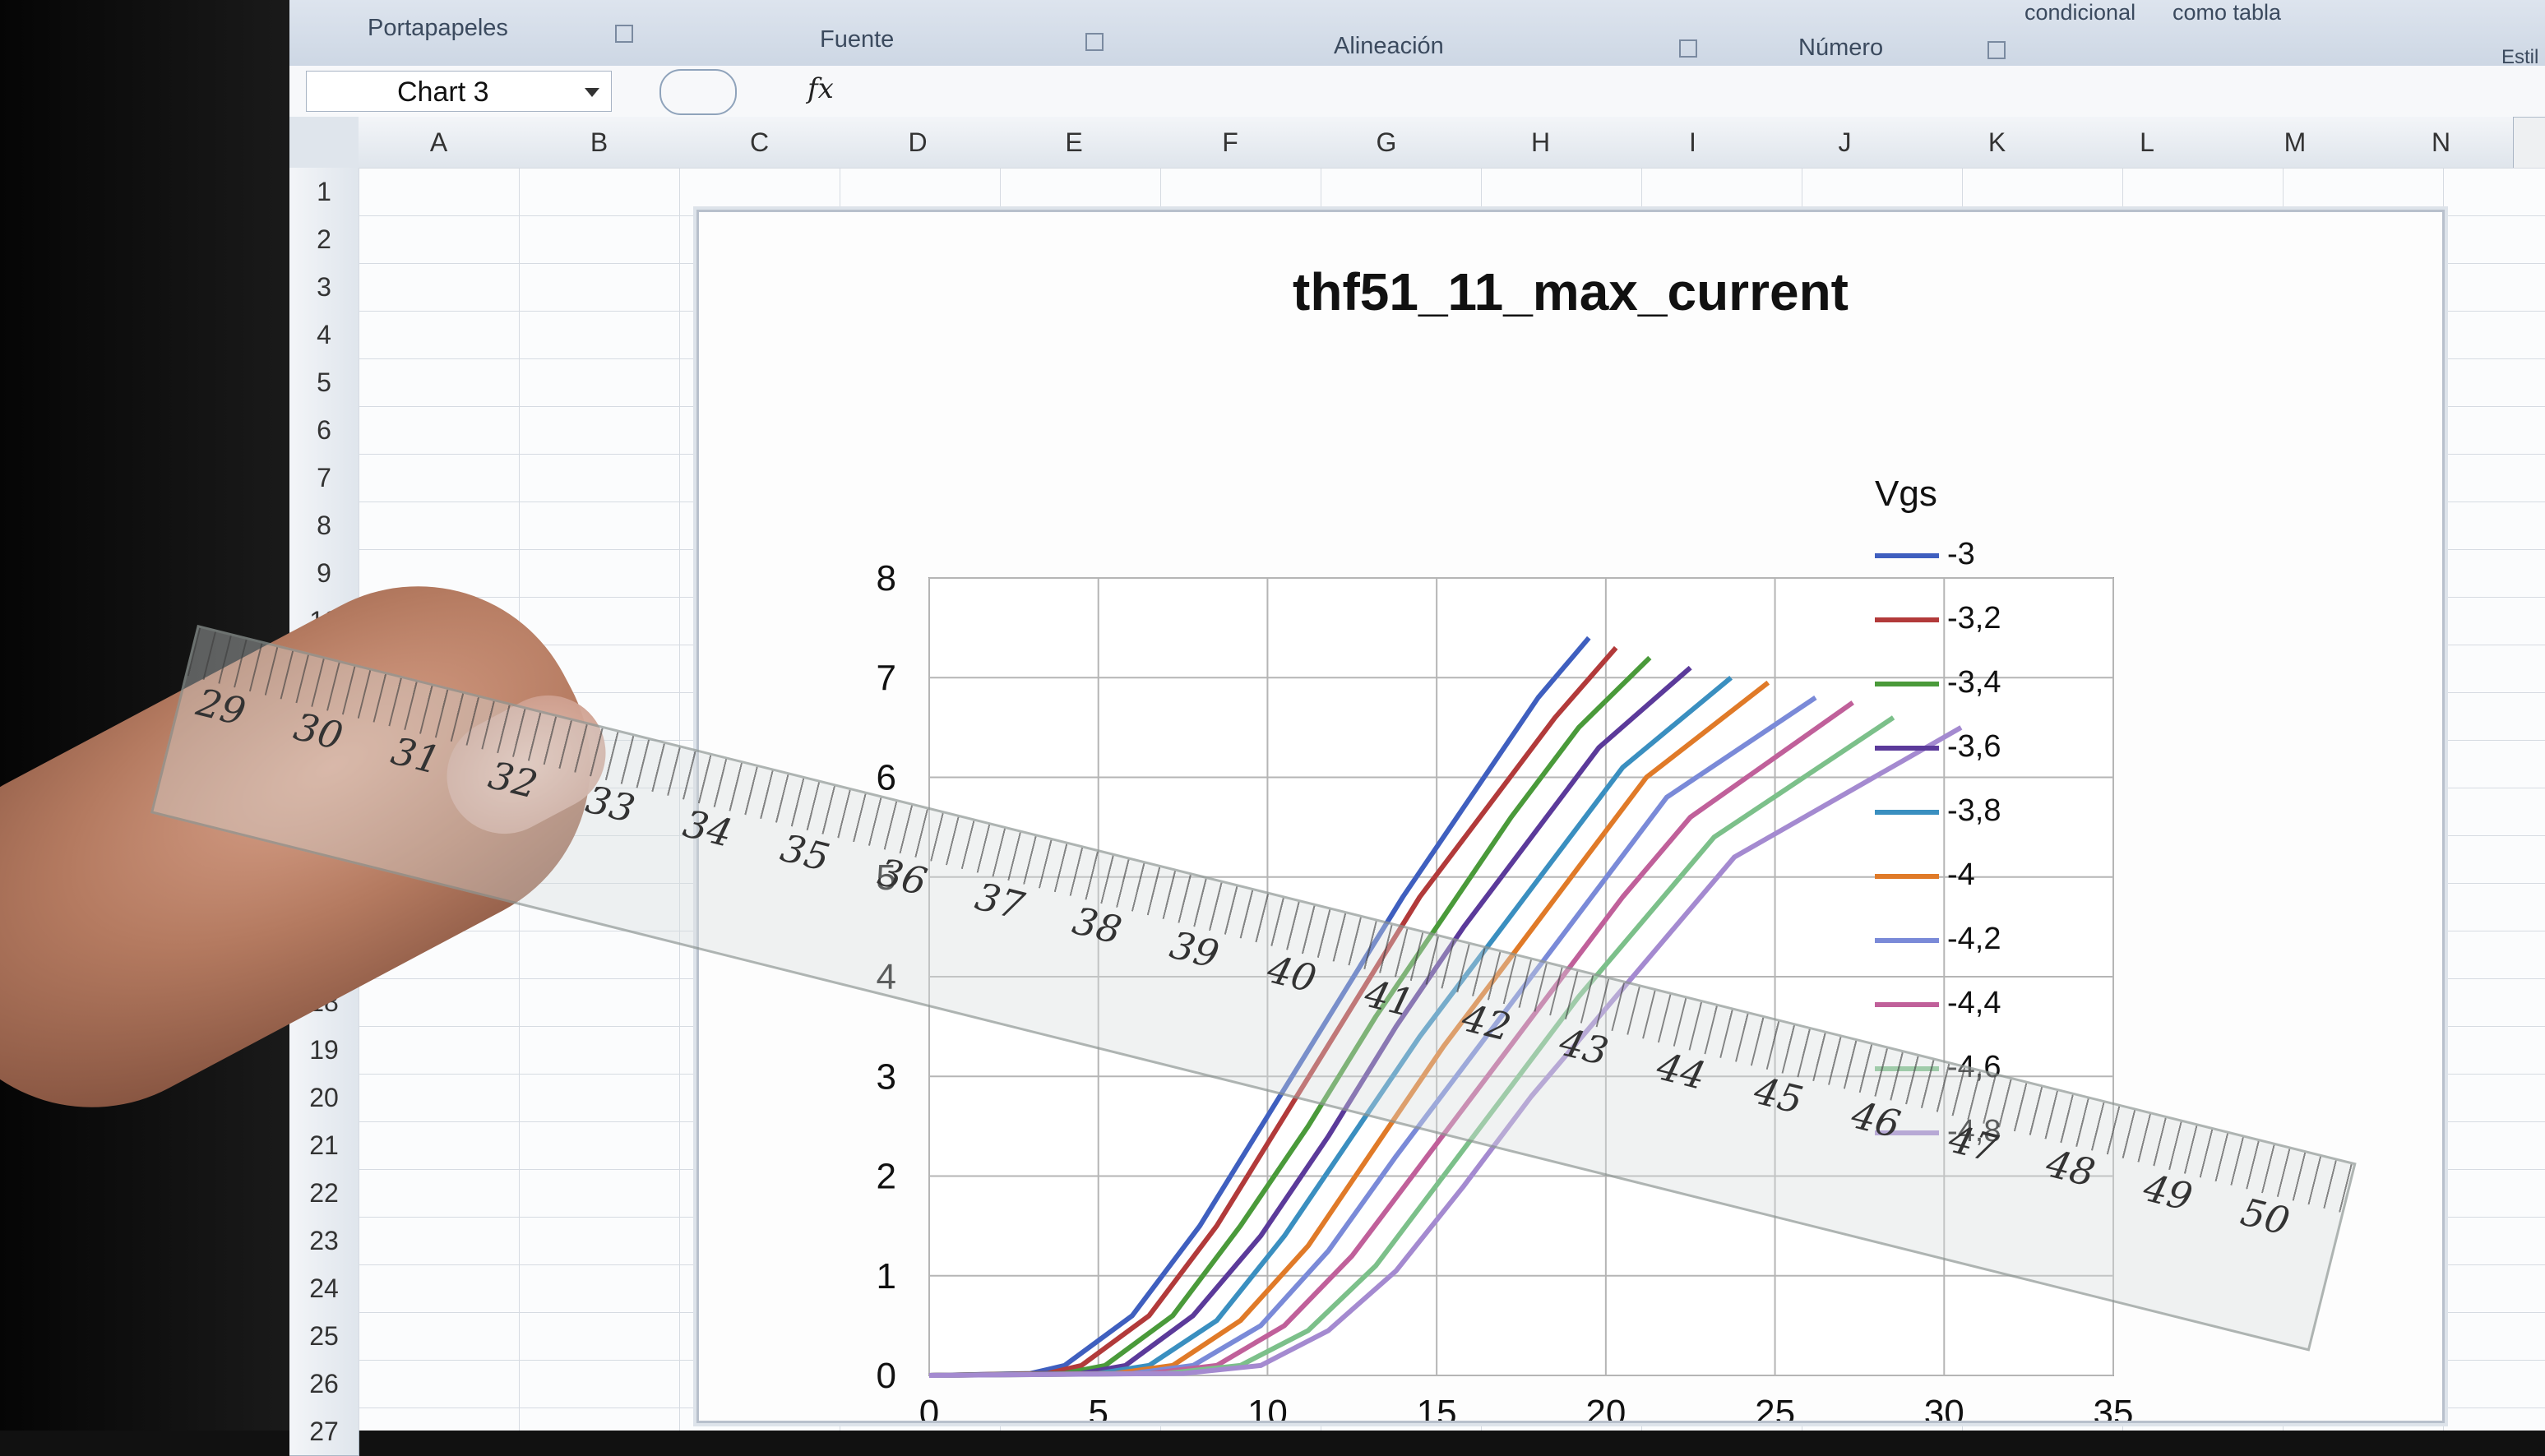 This screenshot has width=2545, height=1456. What do you see at coordinates (324, 1098) in the screenshot?
I see `row-header-20: 20` at bounding box center [324, 1098].